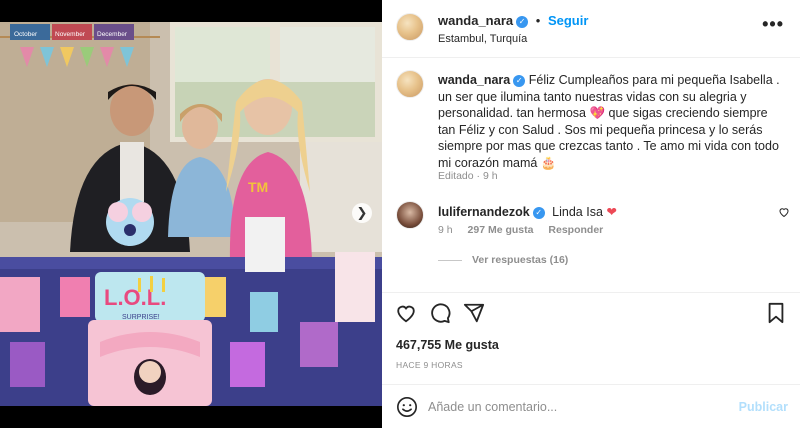  What do you see at coordinates (784, 213) in the screenshot?
I see `comment-heart-icon` at bounding box center [784, 213].